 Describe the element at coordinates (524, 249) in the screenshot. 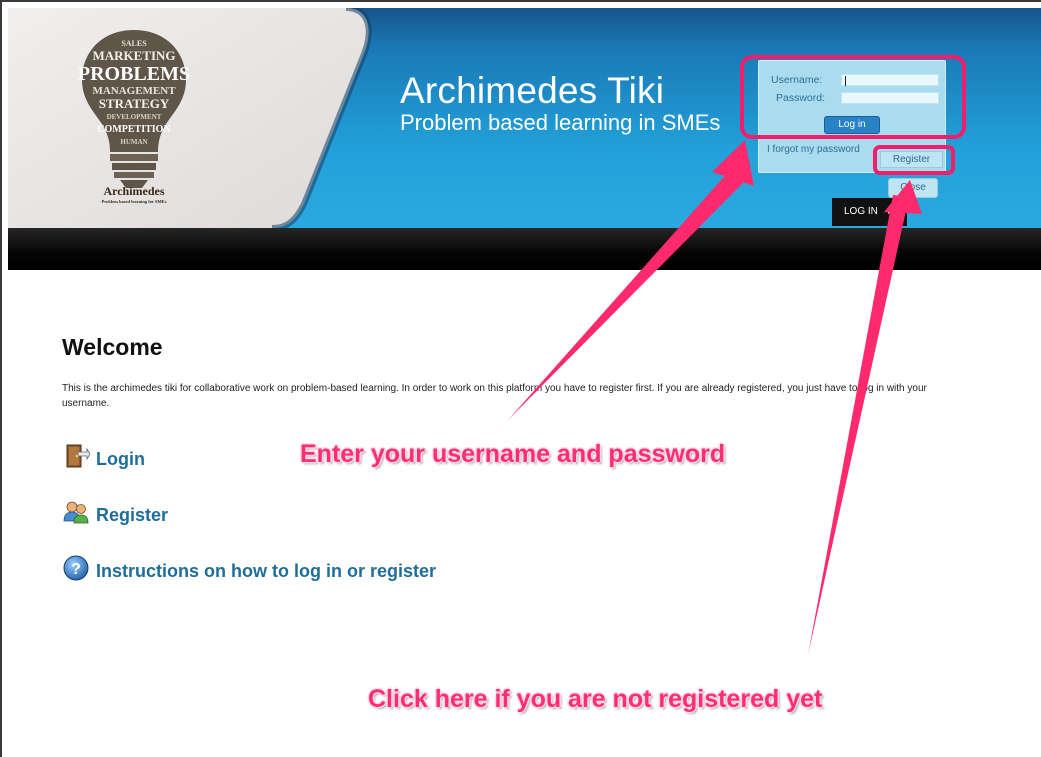

I see `navigation-bar` at that location.